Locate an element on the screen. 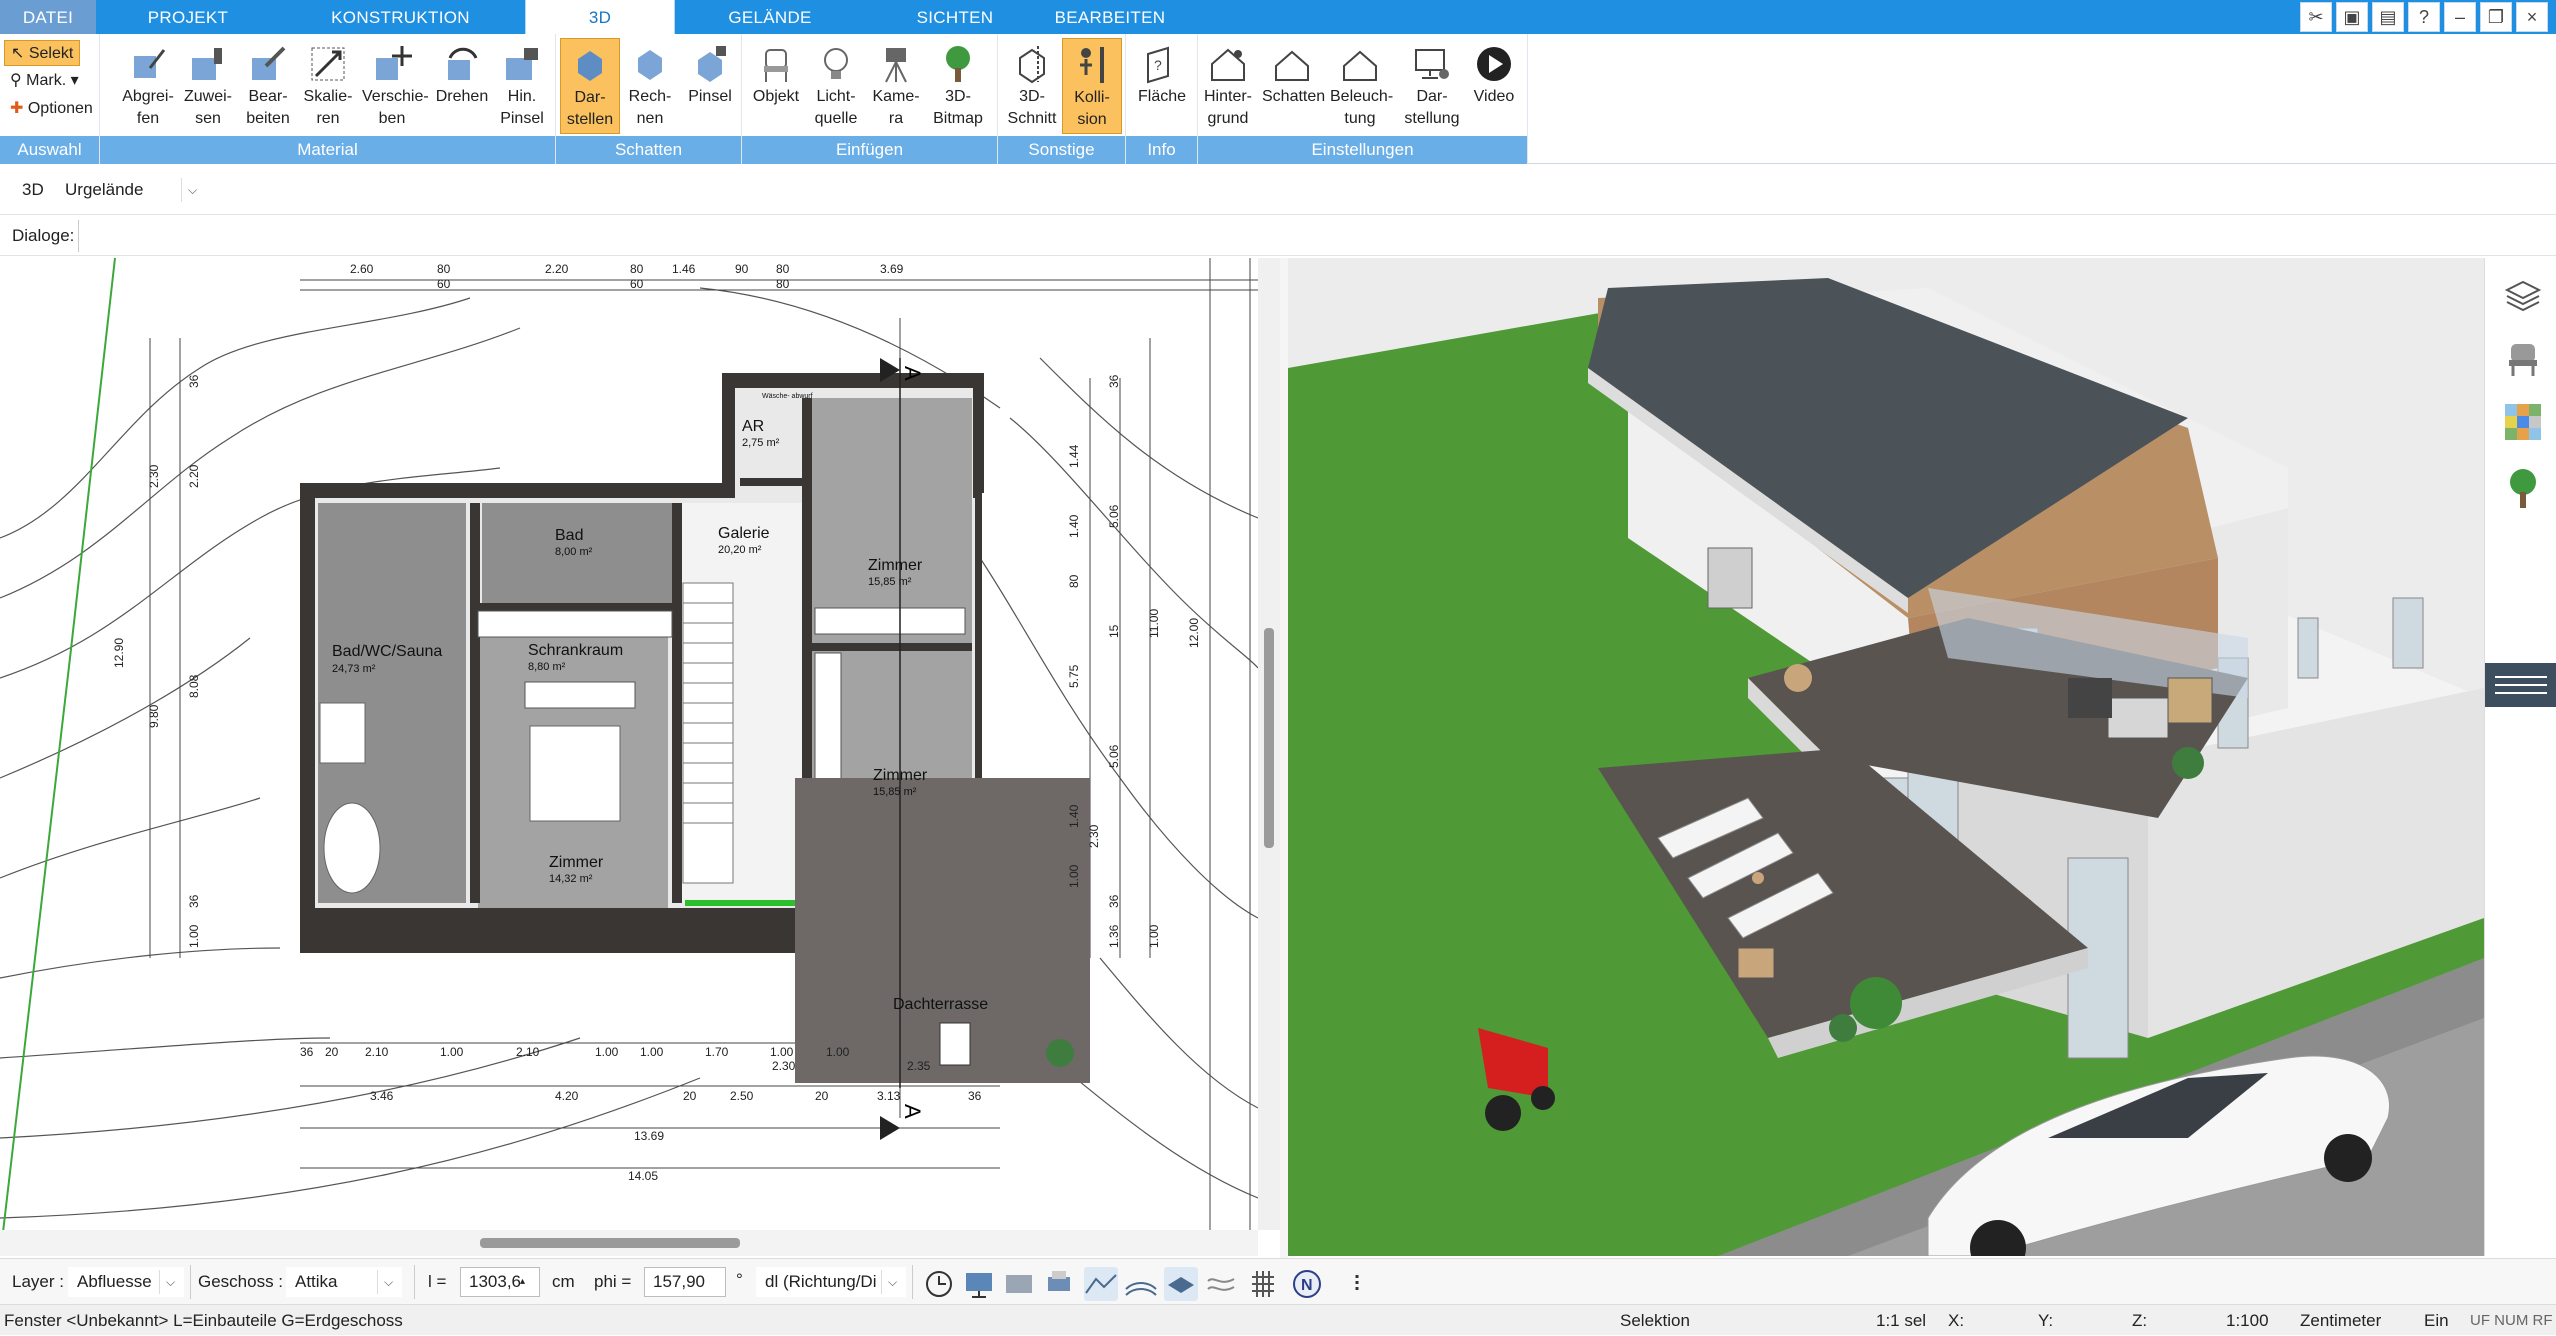  bearbeiten-button: Bear- beiten is located at coordinates (268, 86).